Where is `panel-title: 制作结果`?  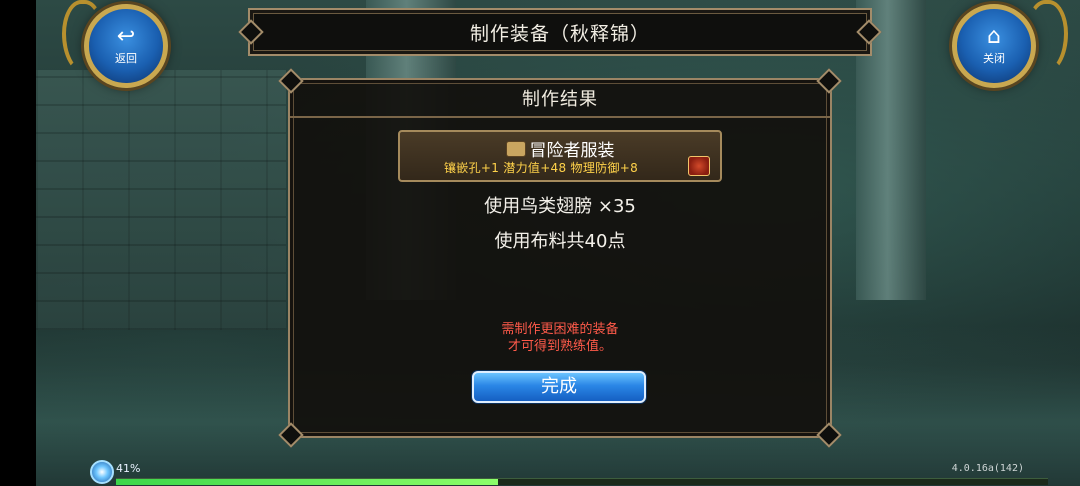 panel-title: 制作结果 is located at coordinates (560, 99).